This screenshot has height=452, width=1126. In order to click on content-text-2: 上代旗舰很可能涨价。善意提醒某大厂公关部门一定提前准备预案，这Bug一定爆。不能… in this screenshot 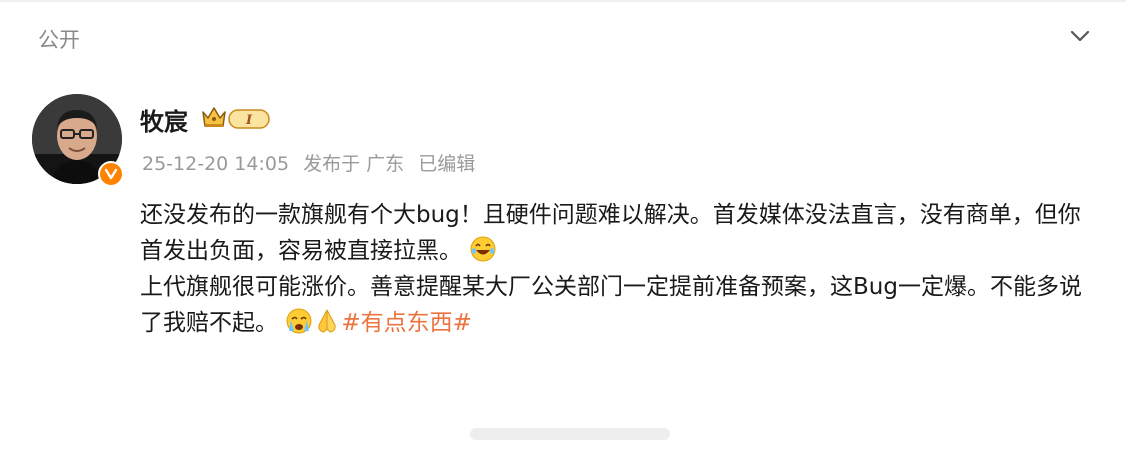, I will do `click(611, 305)`.